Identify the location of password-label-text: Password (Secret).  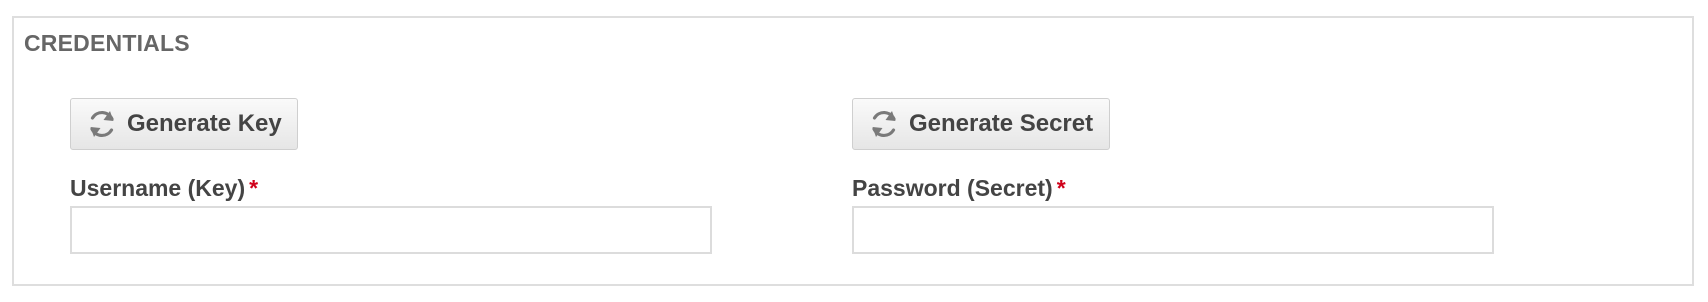
(952, 188).